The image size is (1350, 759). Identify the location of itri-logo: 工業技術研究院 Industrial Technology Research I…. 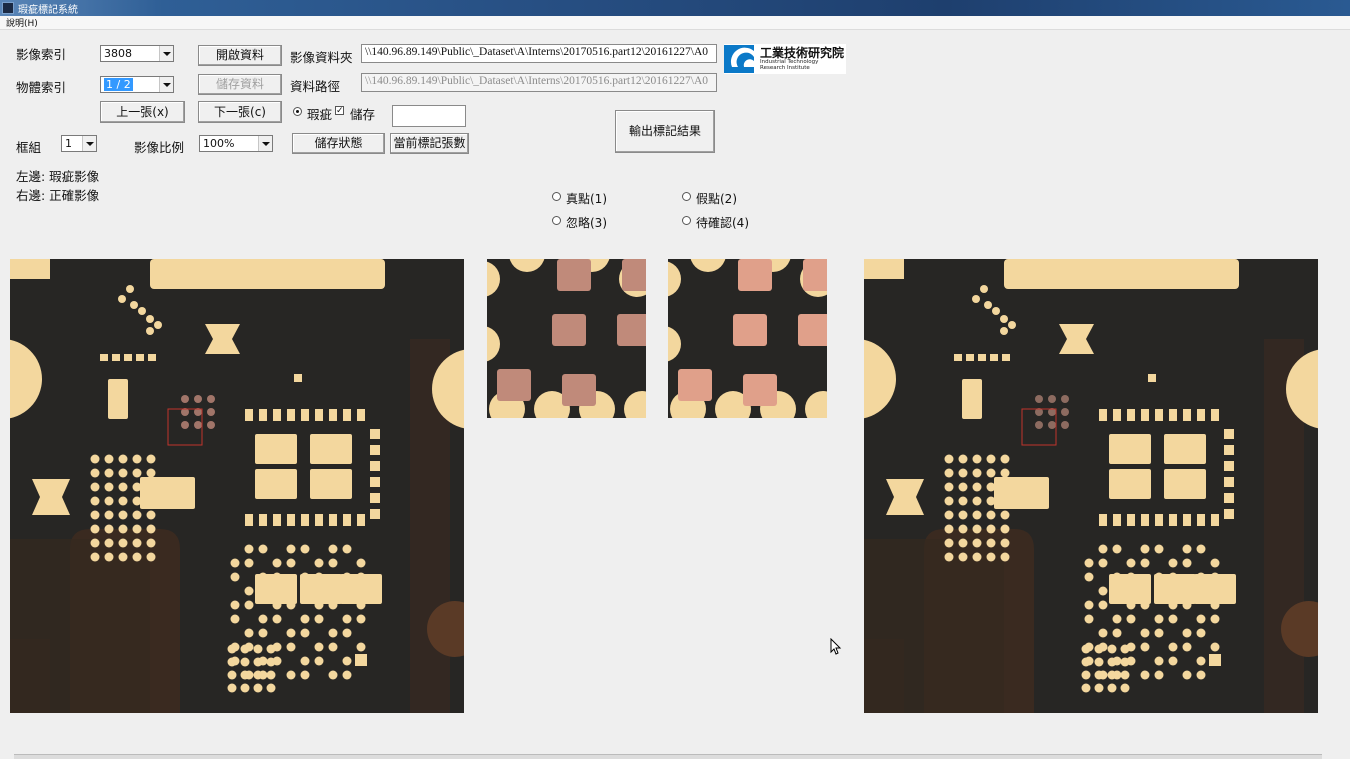
(785, 59).